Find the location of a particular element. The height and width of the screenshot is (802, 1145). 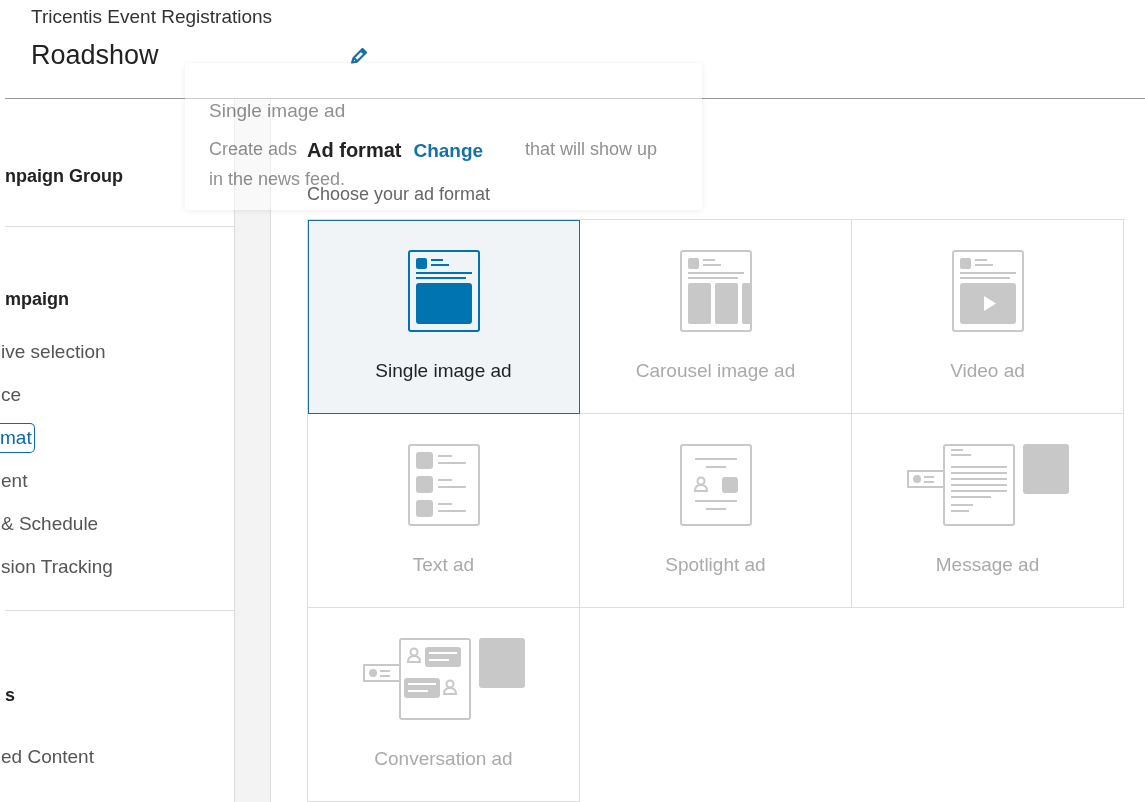

edit-icon is located at coordinates (359, 55).